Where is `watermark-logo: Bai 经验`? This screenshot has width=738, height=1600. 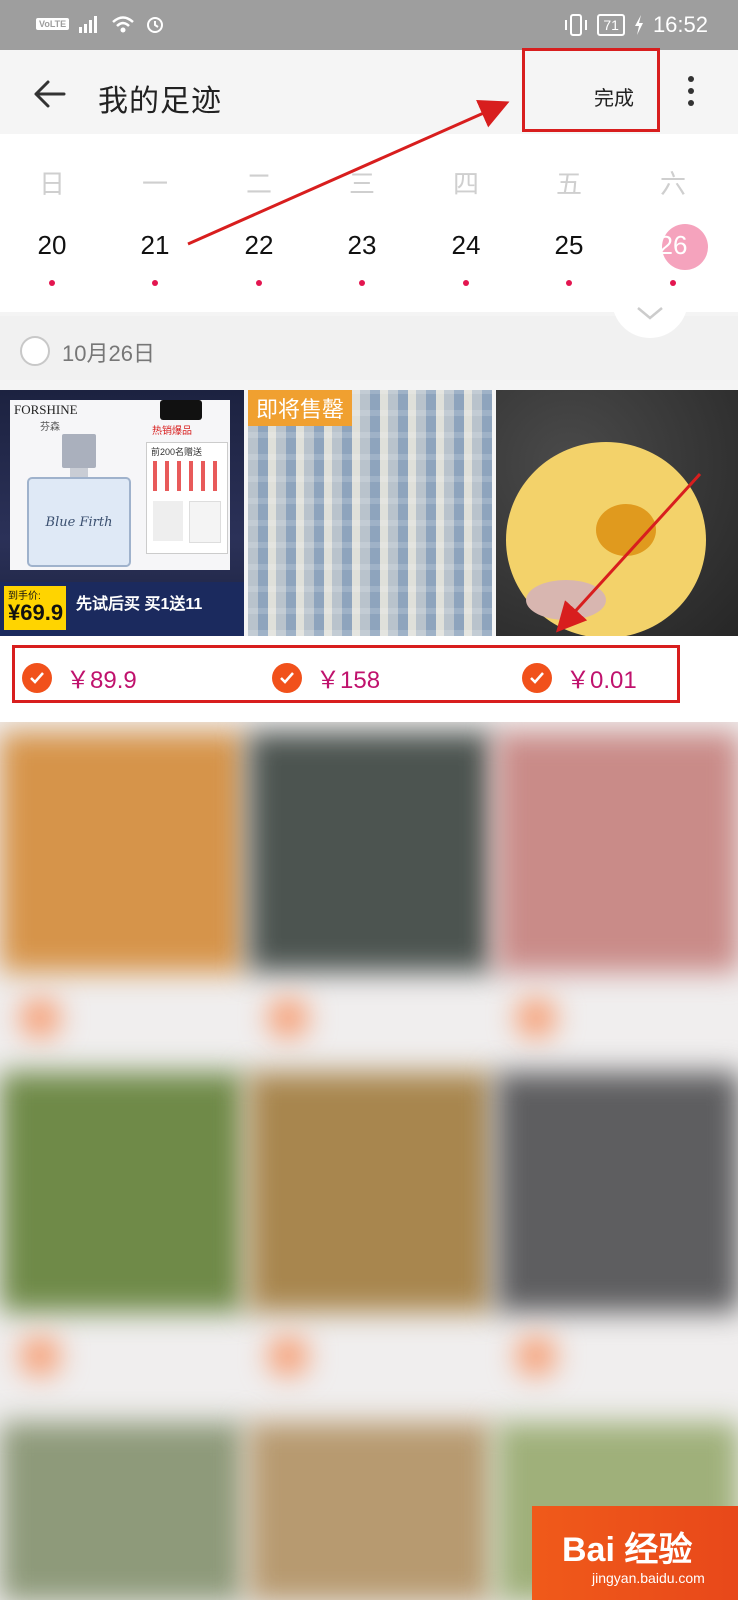 watermark-logo: Bai 经验 is located at coordinates (627, 1550).